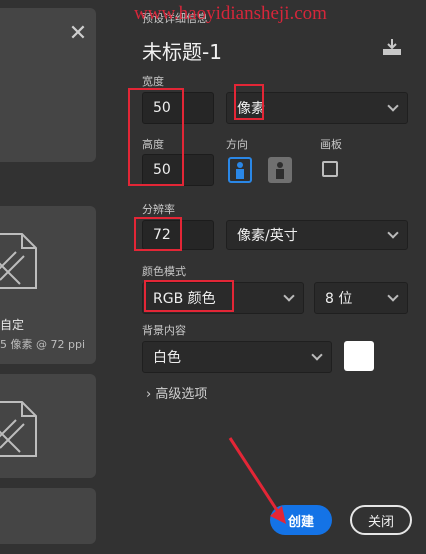  Describe the element at coordinates (178, 235) in the screenshot. I see `resolution-field: 72` at that location.